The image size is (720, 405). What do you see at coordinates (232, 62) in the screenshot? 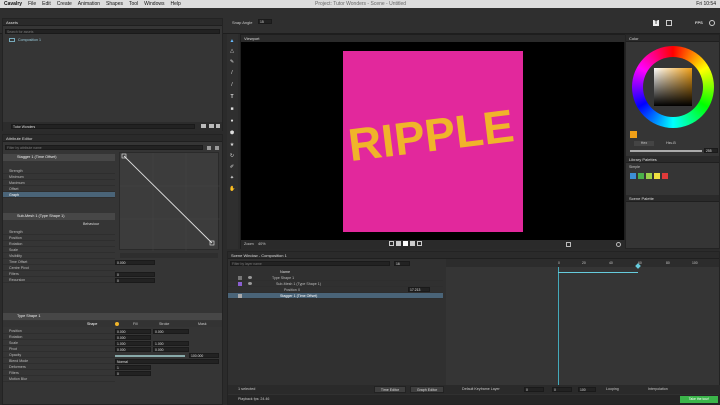
I see `pen-tool-icon: ✎` at bounding box center [232, 62].